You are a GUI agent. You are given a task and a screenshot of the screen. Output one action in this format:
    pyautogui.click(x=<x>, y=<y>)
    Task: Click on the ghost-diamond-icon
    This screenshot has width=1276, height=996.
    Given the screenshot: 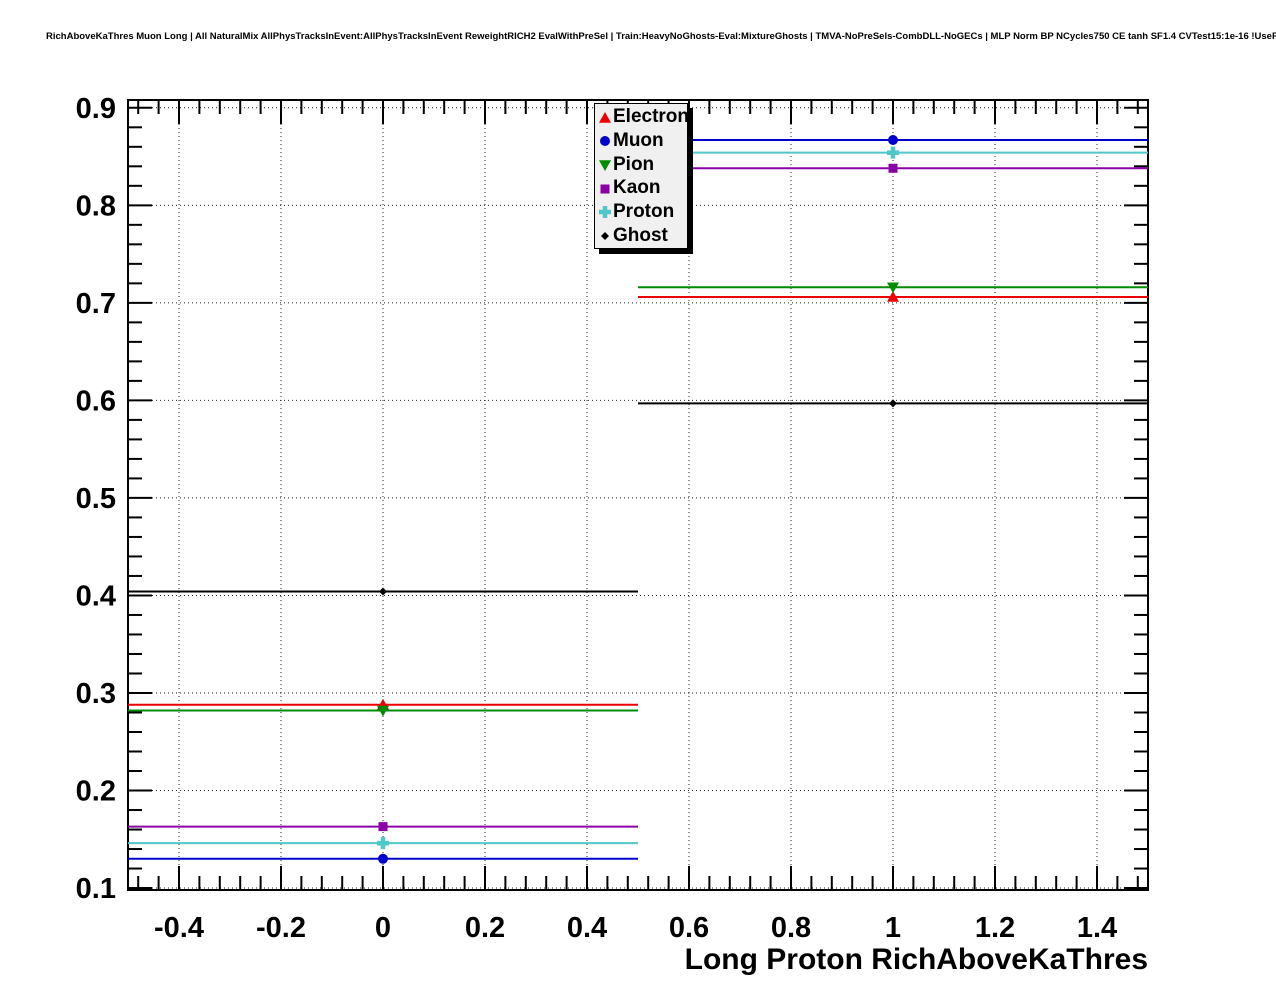 What is the action you would take?
    pyautogui.click(x=605, y=236)
    